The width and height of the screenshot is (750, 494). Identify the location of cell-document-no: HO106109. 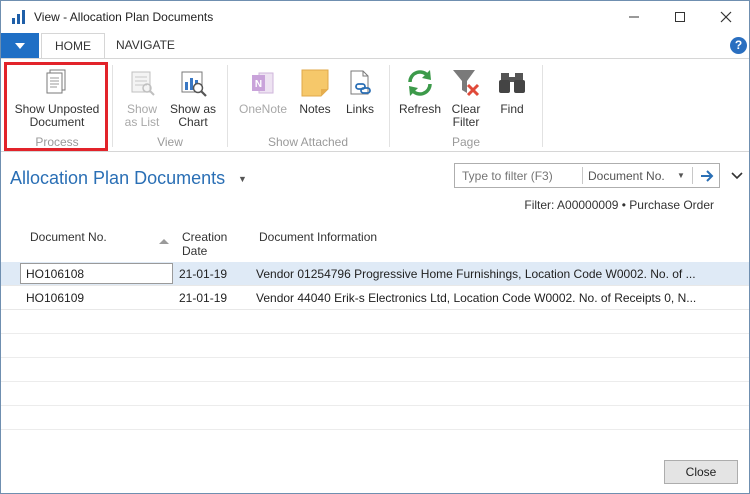
(55, 298).